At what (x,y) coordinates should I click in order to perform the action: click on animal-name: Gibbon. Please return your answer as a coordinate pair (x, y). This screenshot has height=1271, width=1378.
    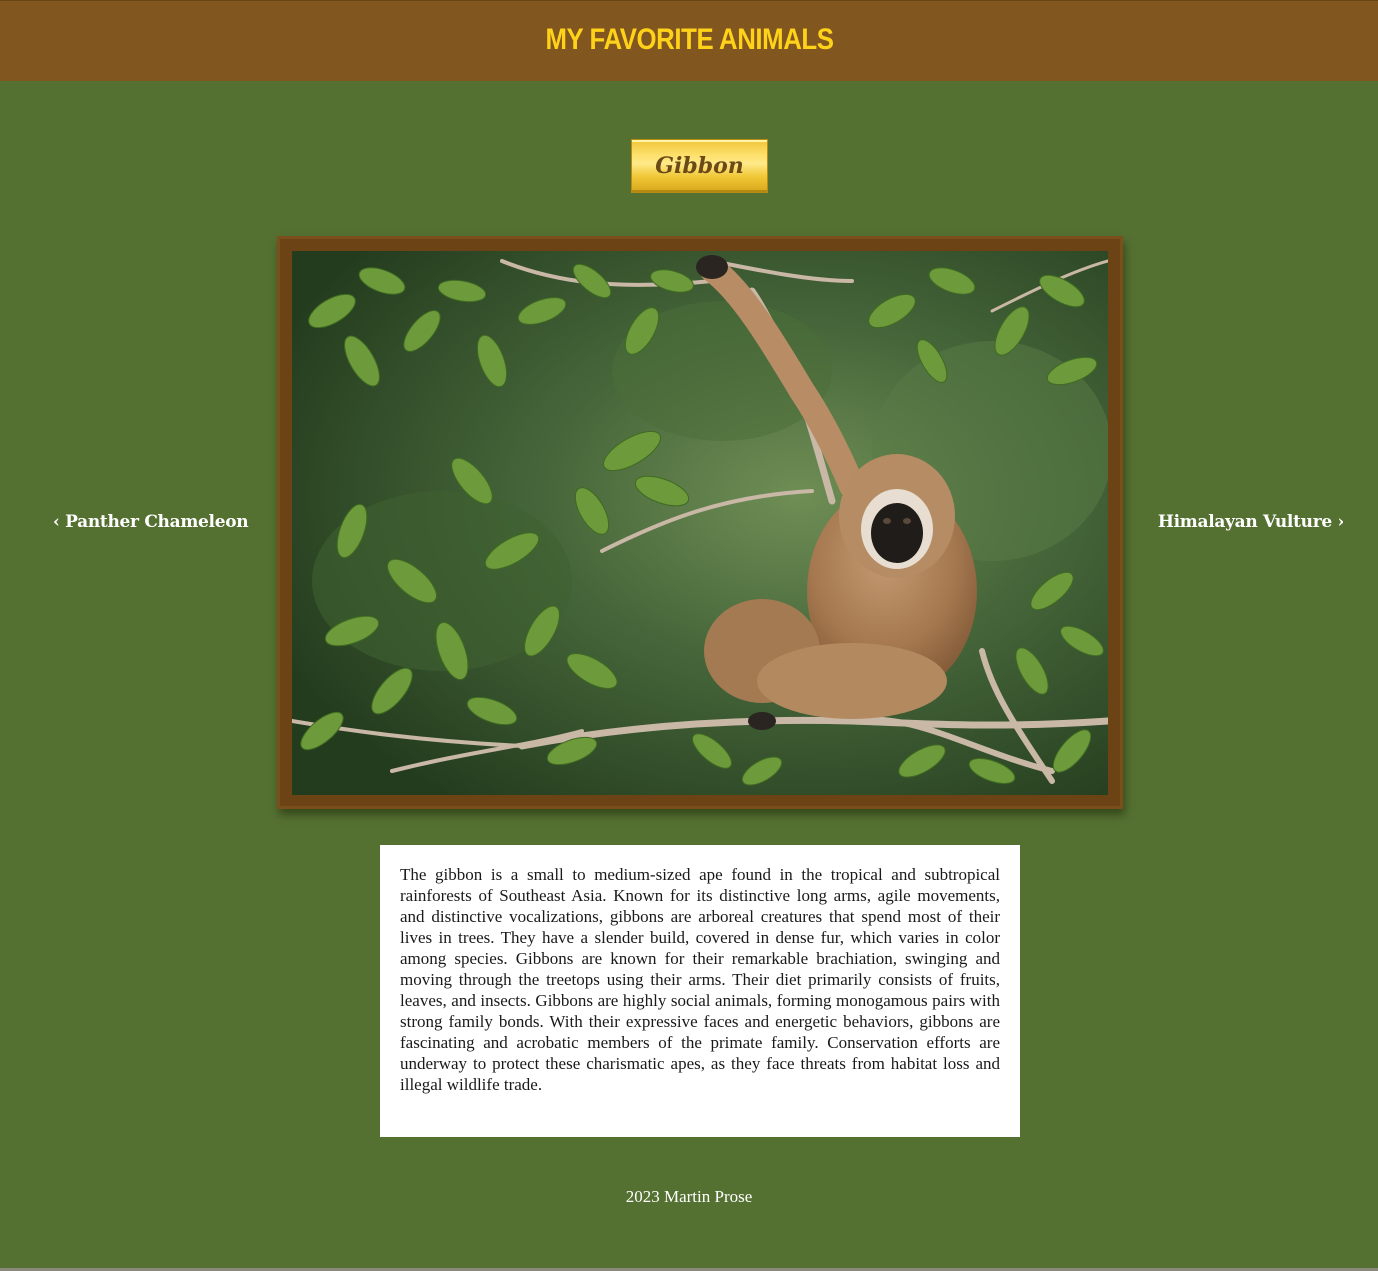
    Looking at the image, I should click on (699, 166).